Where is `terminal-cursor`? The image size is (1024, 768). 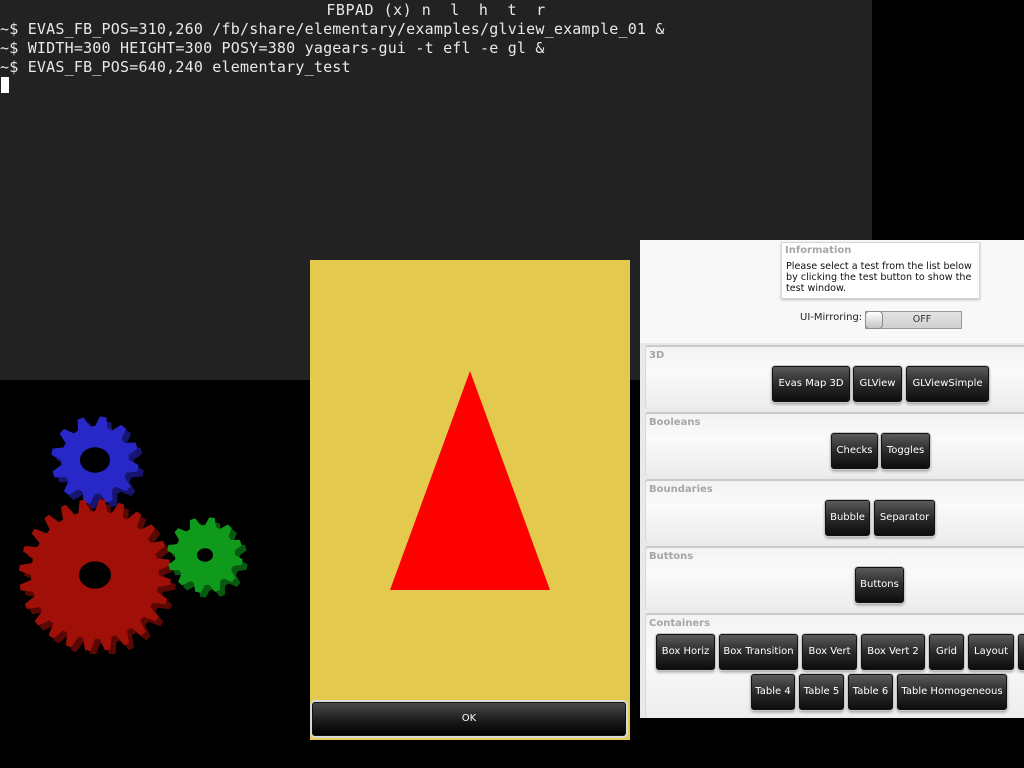 terminal-cursor is located at coordinates (5, 85).